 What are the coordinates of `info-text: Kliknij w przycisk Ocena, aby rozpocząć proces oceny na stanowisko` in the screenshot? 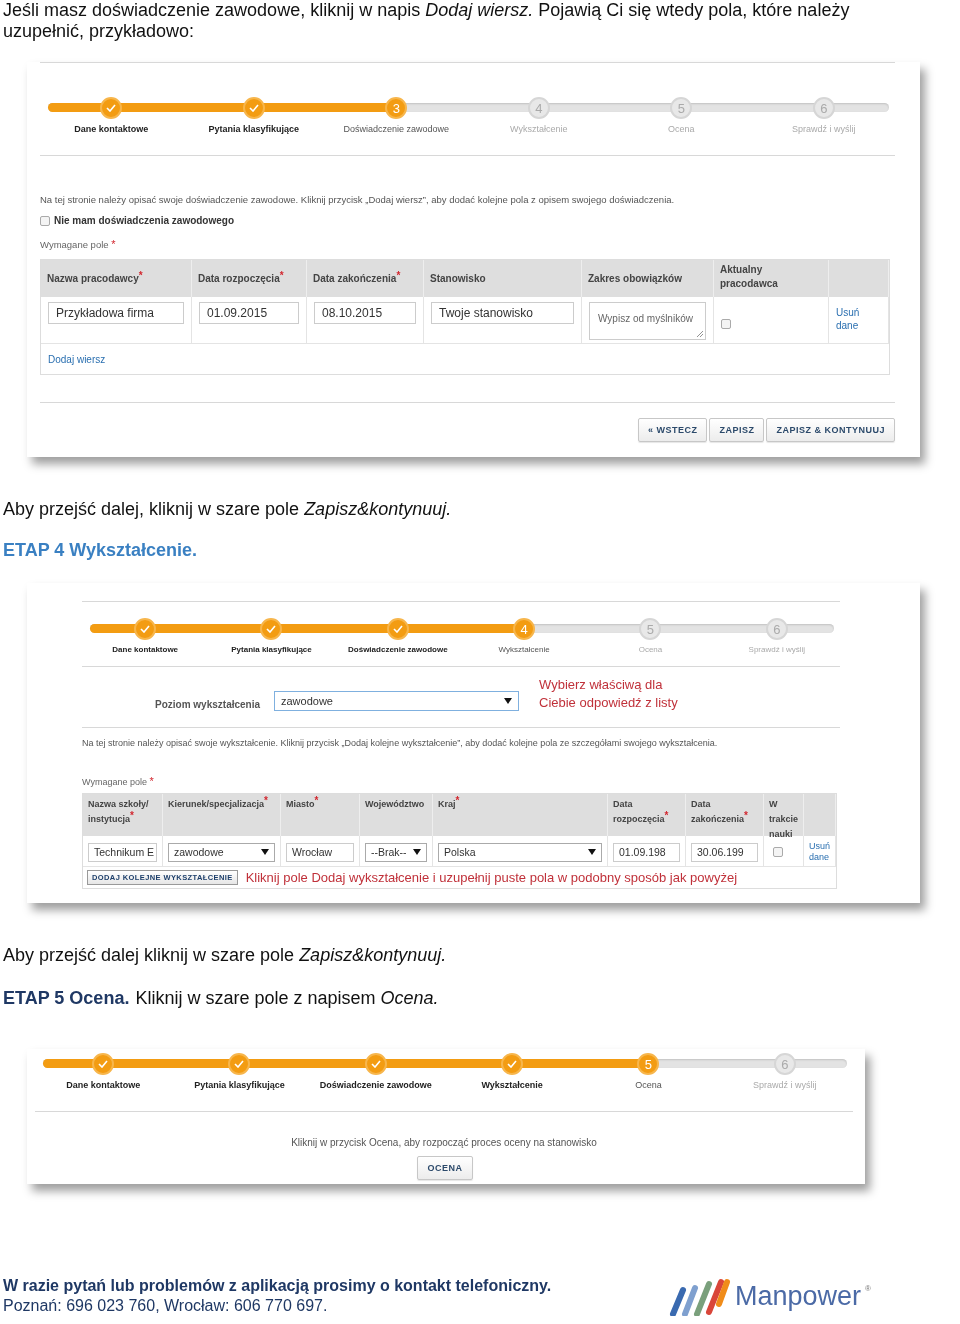 It's located at (444, 1142).